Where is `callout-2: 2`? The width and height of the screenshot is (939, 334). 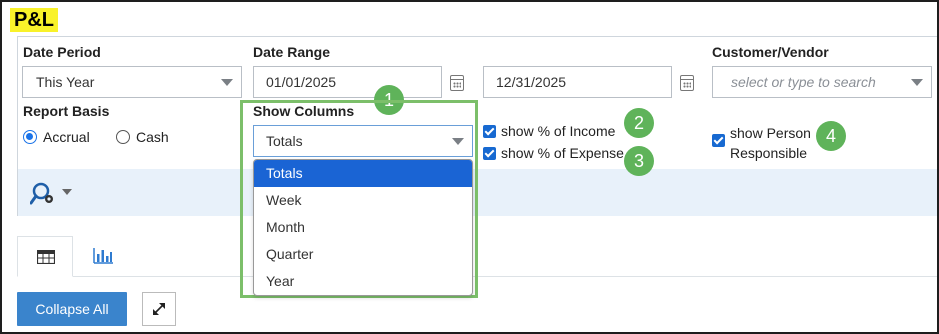 callout-2: 2 is located at coordinates (639, 123).